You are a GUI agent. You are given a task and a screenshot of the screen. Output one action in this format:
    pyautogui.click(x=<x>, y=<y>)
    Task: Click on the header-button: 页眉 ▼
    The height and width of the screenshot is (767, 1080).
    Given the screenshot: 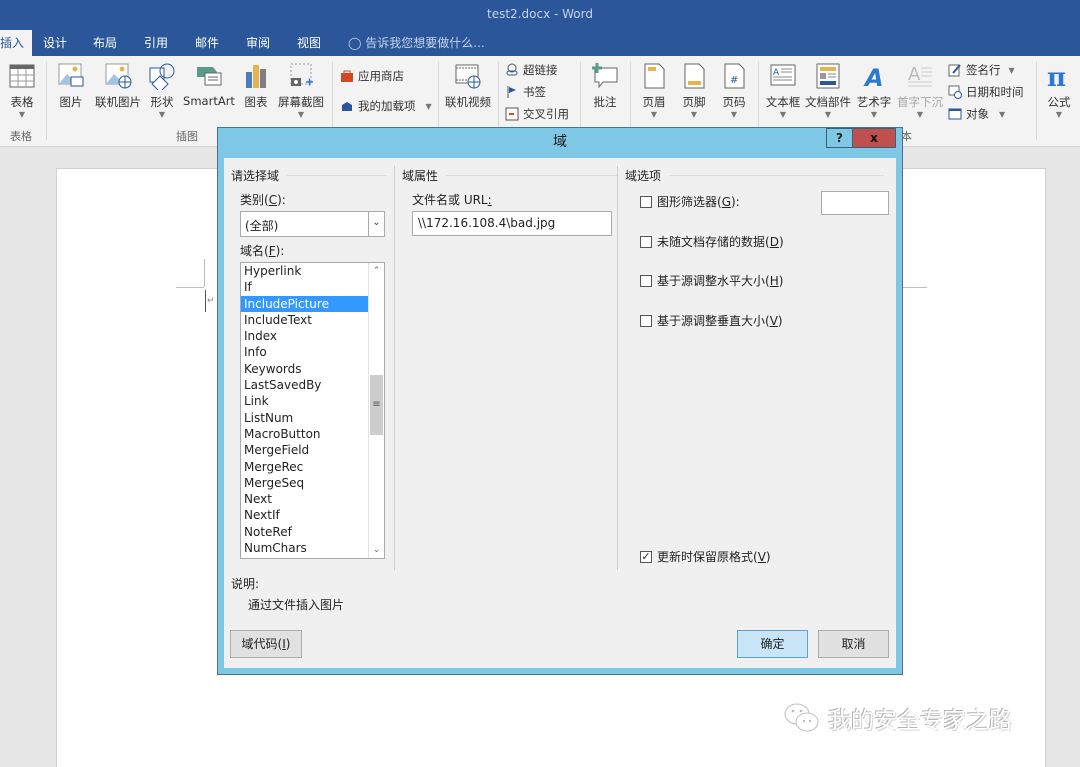 What is the action you would take?
    pyautogui.click(x=654, y=90)
    